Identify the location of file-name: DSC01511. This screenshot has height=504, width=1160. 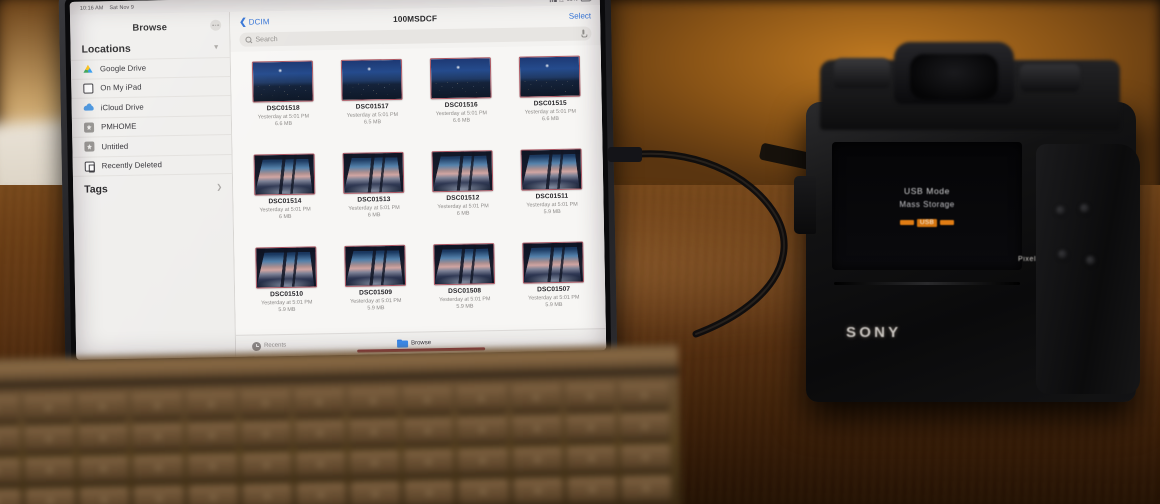
(552, 196).